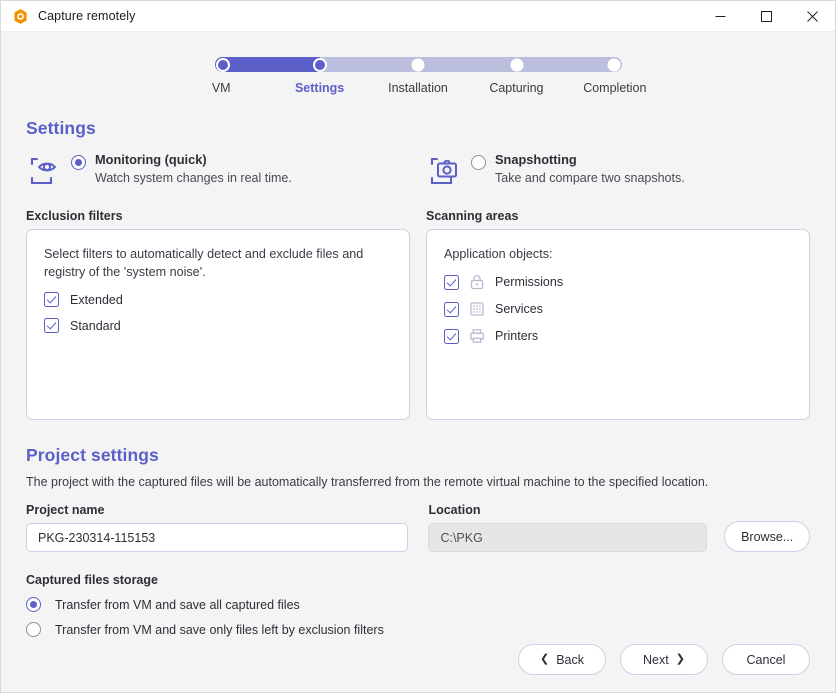 Image resolution: width=836 pixels, height=693 pixels. Describe the element at coordinates (193, 178) in the screenshot. I see `mode-monitoring-description: Watch system changes in real time.` at that location.